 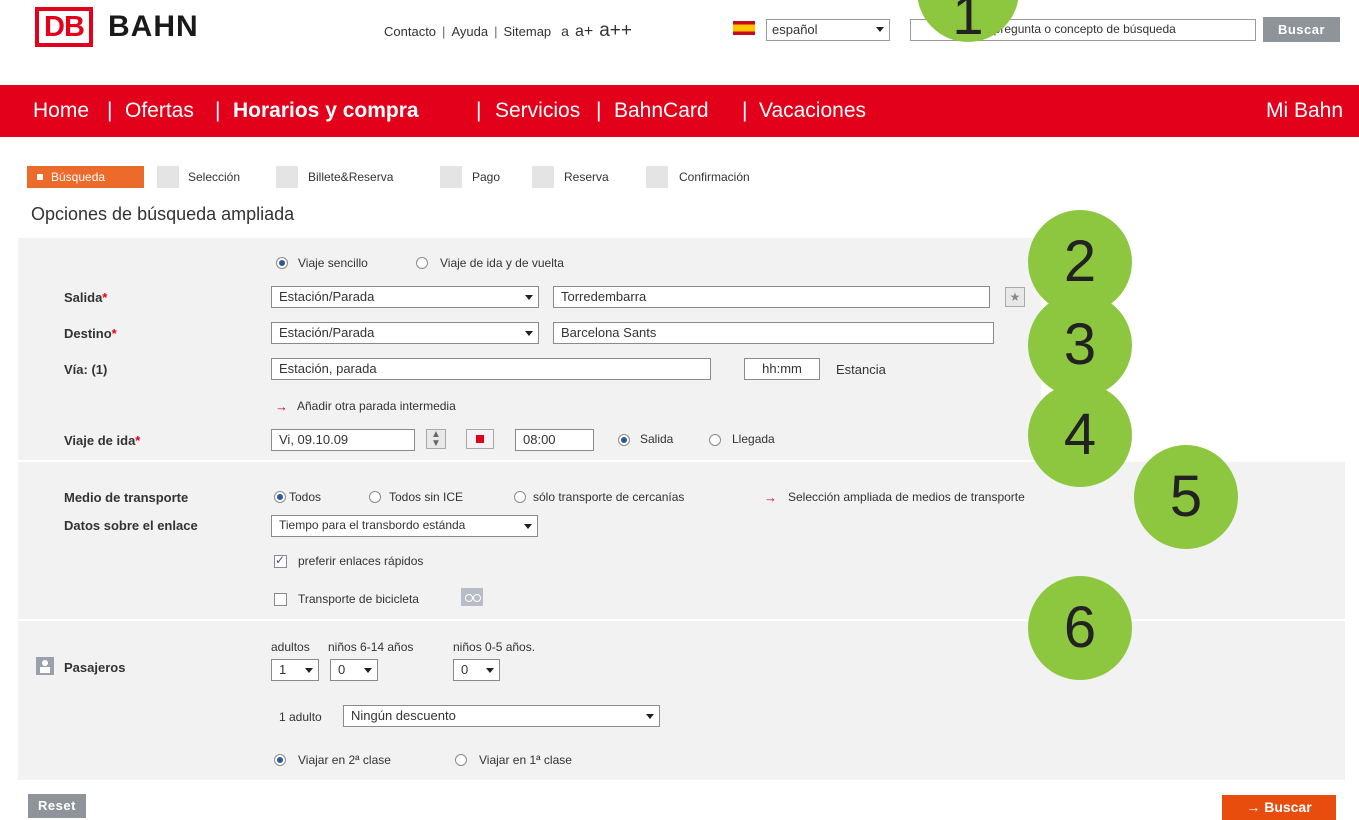 What do you see at coordinates (305, 497) in the screenshot?
I see `transport-all-label: Todos` at bounding box center [305, 497].